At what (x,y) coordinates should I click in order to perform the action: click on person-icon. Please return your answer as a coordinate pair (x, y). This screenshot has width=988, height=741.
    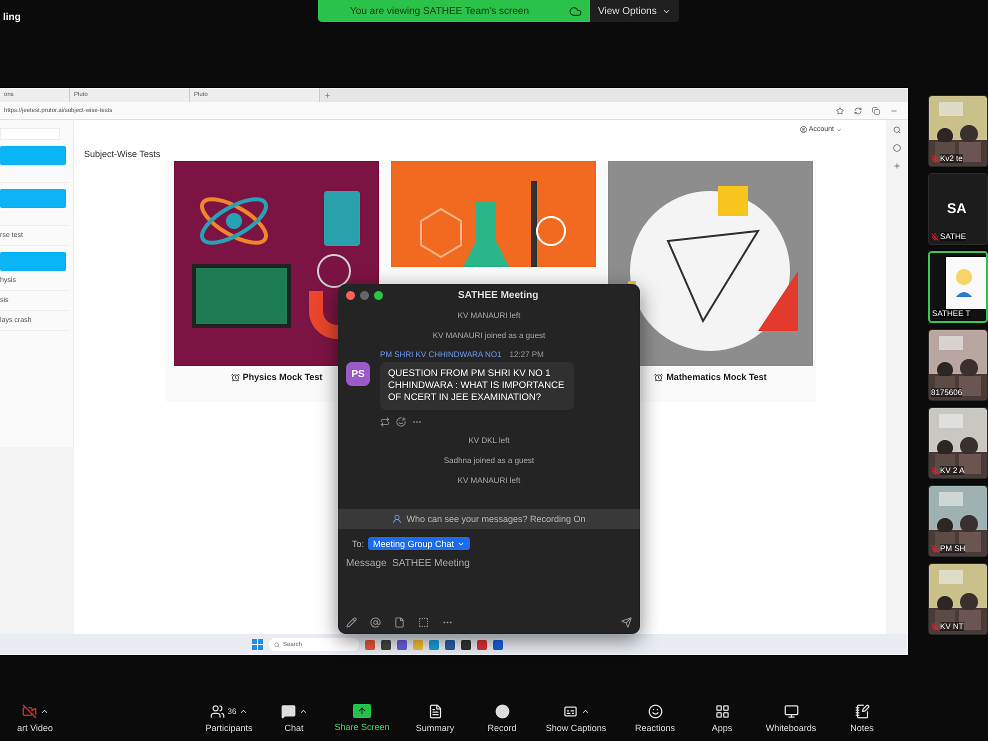
    Looking at the image, I should click on (397, 519).